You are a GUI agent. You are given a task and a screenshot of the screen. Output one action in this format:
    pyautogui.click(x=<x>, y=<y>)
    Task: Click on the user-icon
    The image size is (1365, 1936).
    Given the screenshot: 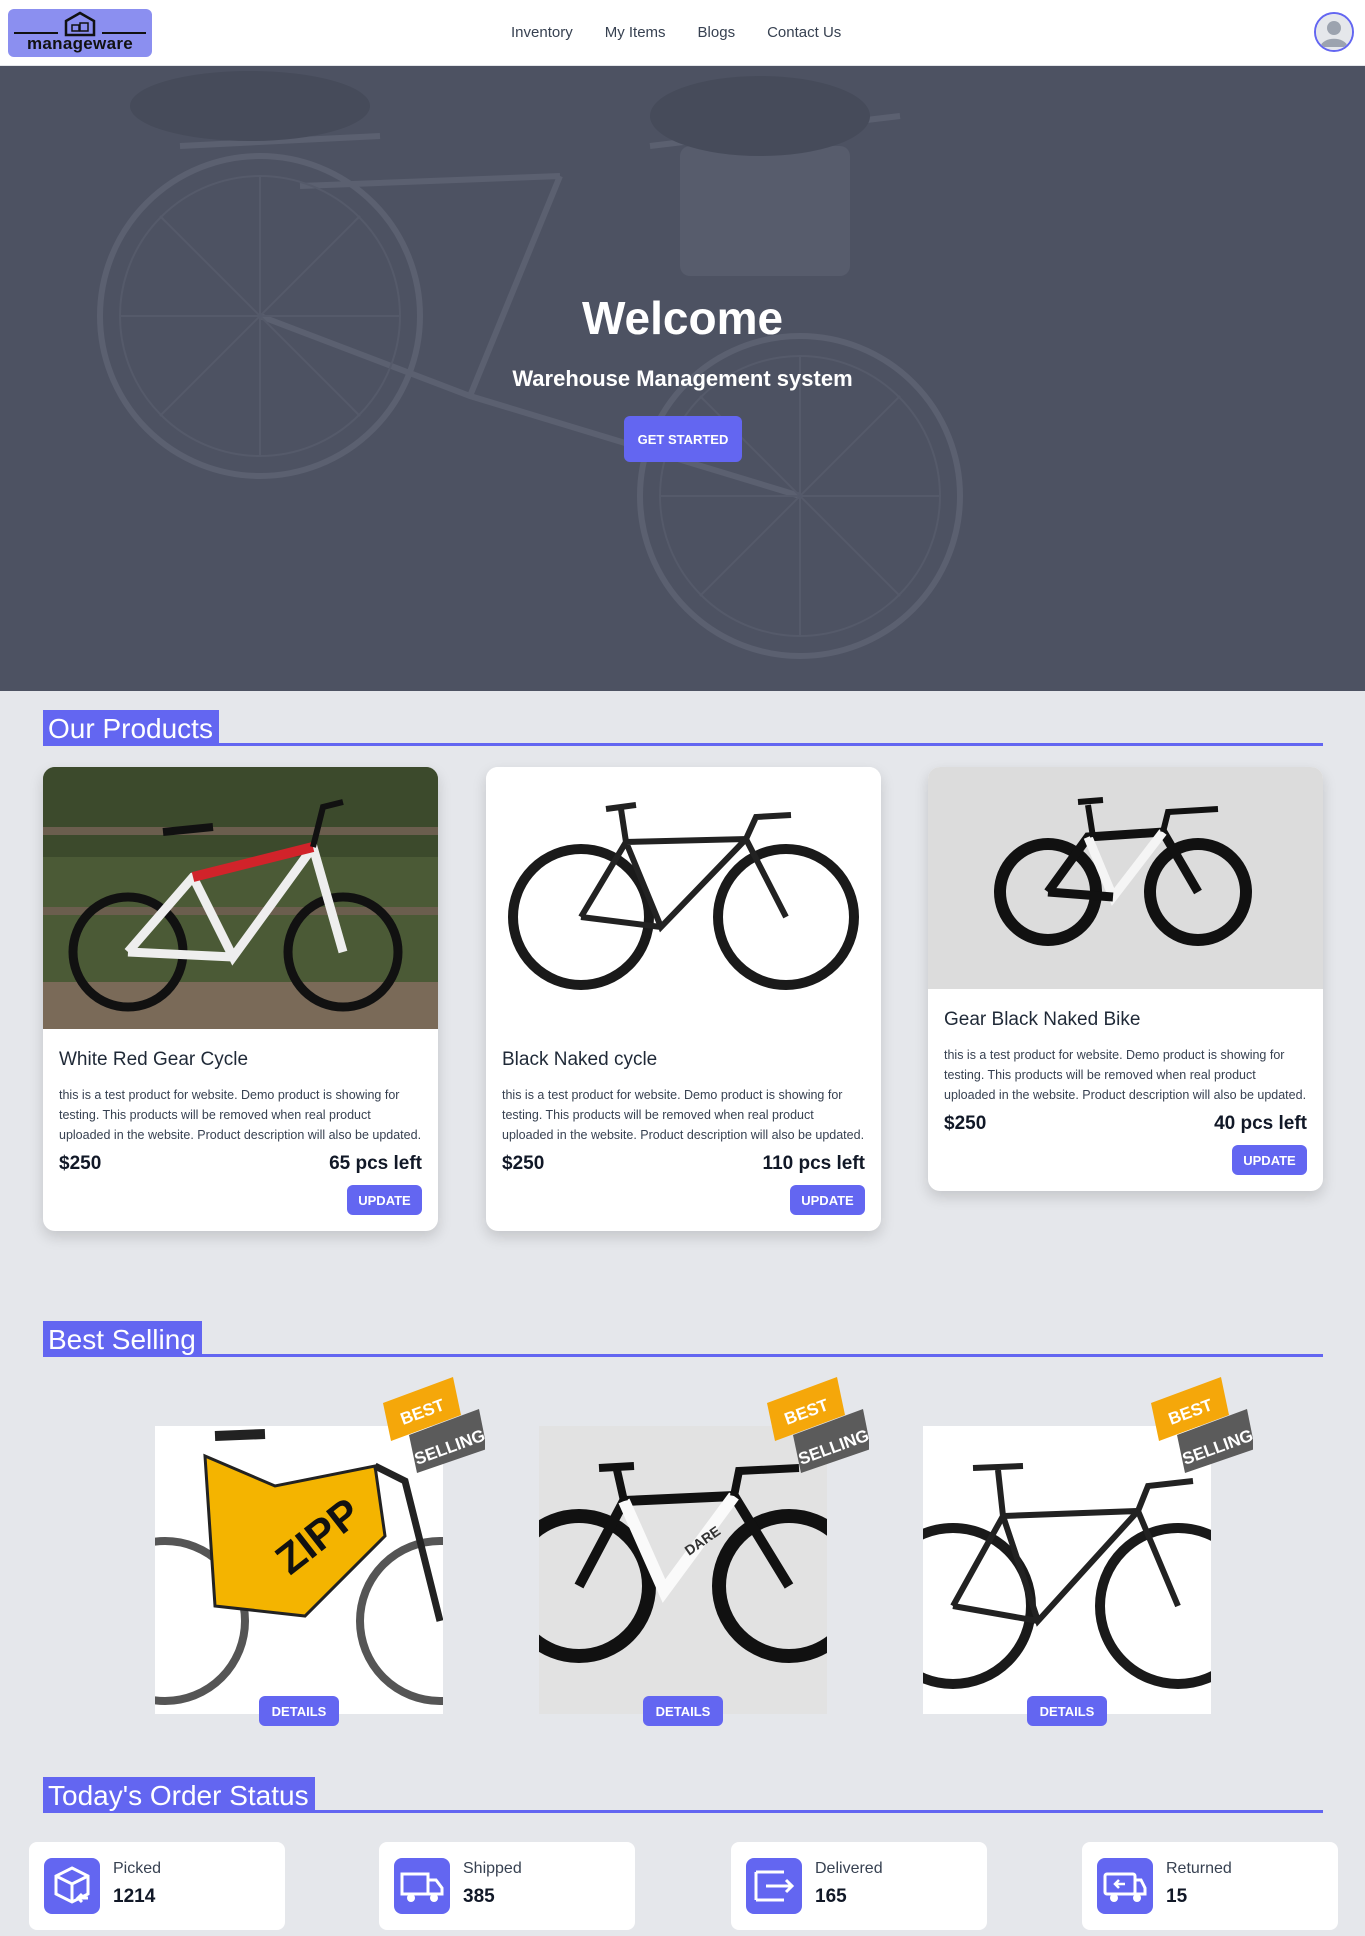 What is the action you would take?
    pyautogui.click(x=1334, y=32)
    